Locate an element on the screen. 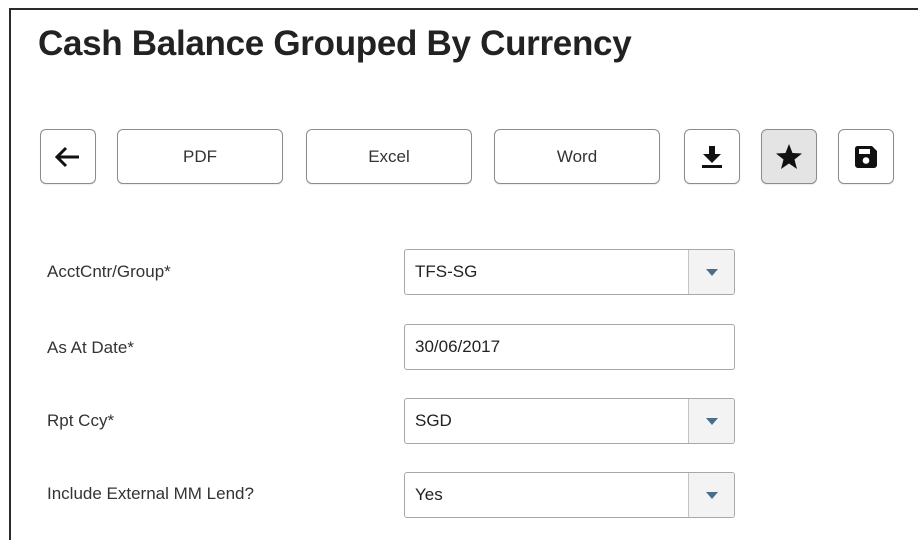 This screenshot has width=918, height=540. acct-cntr-group-label: AcctCntr/Group* is located at coordinates (109, 271).